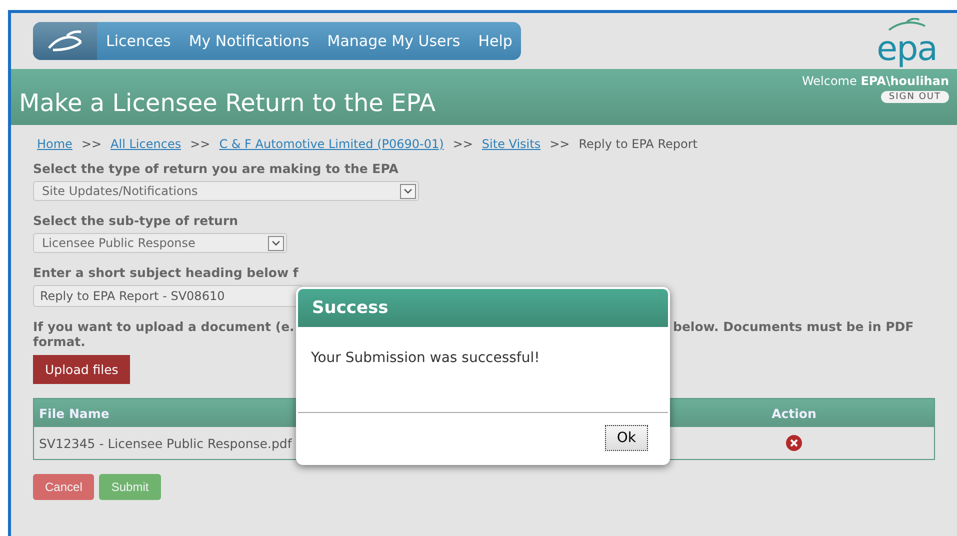  I want to click on leaf-logo-icon, so click(65, 41).